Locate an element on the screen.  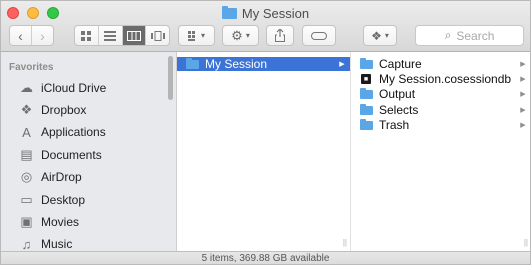
sidebar-item-desktop: ▭ Desktop is located at coordinates (52, 200).